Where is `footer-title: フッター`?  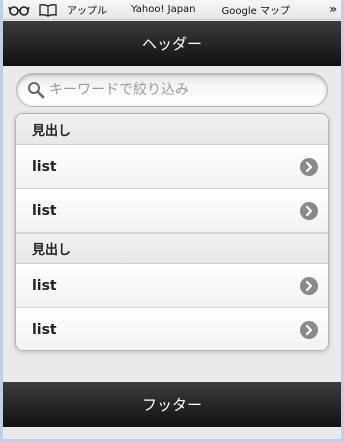 footer-title: フッター is located at coordinates (171, 405).